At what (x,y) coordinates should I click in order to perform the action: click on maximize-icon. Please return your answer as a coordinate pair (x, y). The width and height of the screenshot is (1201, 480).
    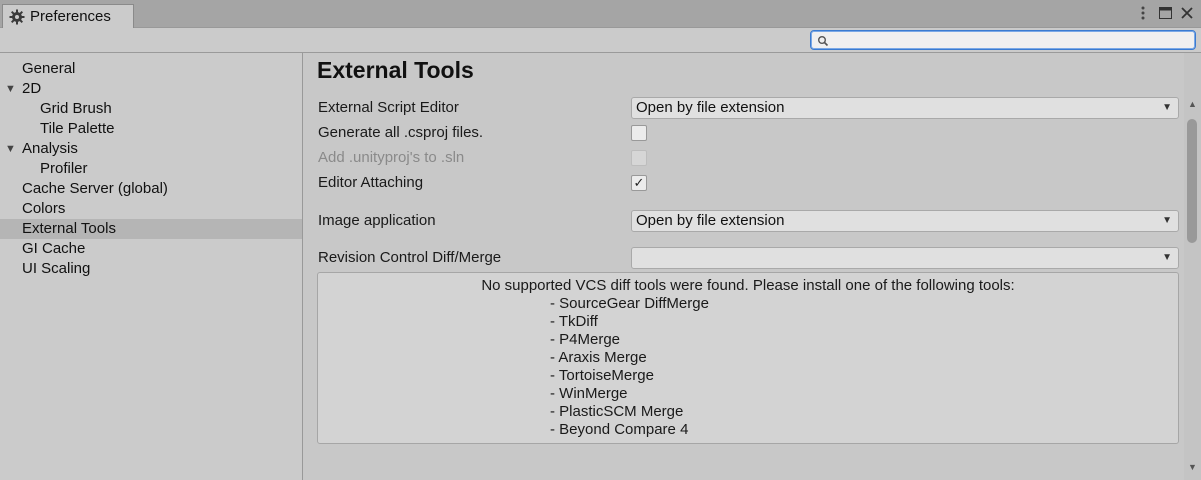
    Looking at the image, I should click on (1165, 13).